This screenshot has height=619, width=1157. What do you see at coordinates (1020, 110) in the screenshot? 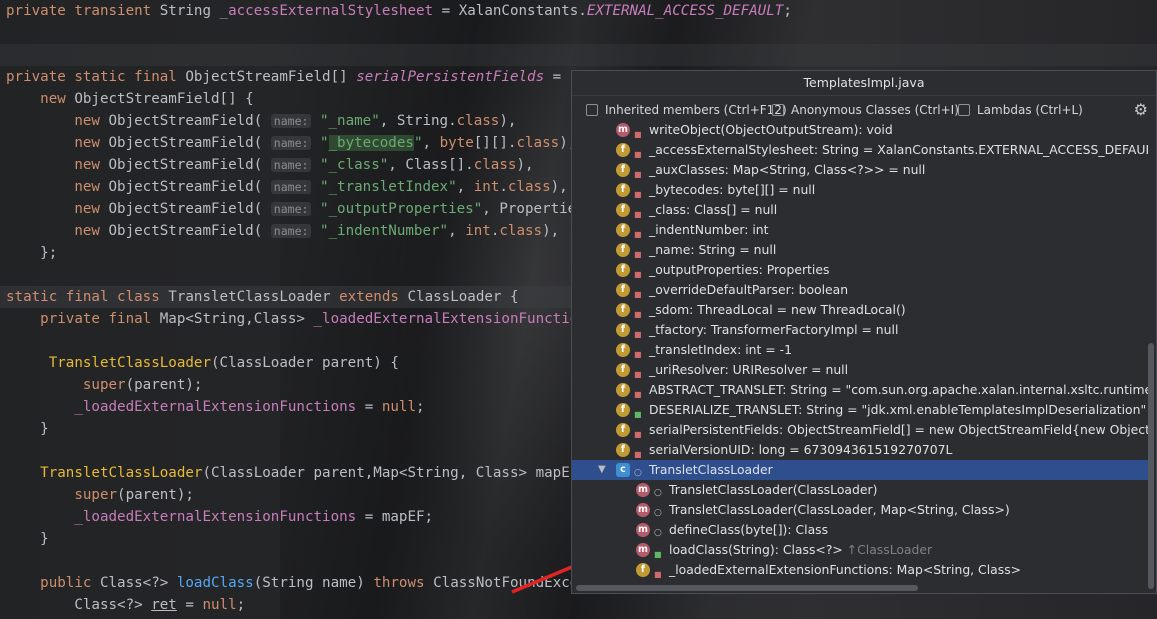
I see `lambdas-checkbox: Lambdas (Ctrl+L)` at bounding box center [1020, 110].